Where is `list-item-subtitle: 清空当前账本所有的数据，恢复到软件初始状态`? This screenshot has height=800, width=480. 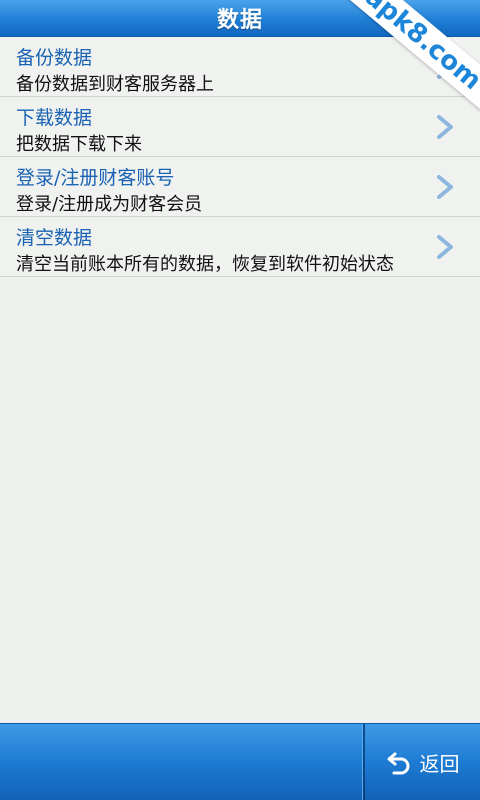
list-item-subtitle: 清空当前账本所有的数据，恢复到软件初始状态 is located at coordinates (205, 264).